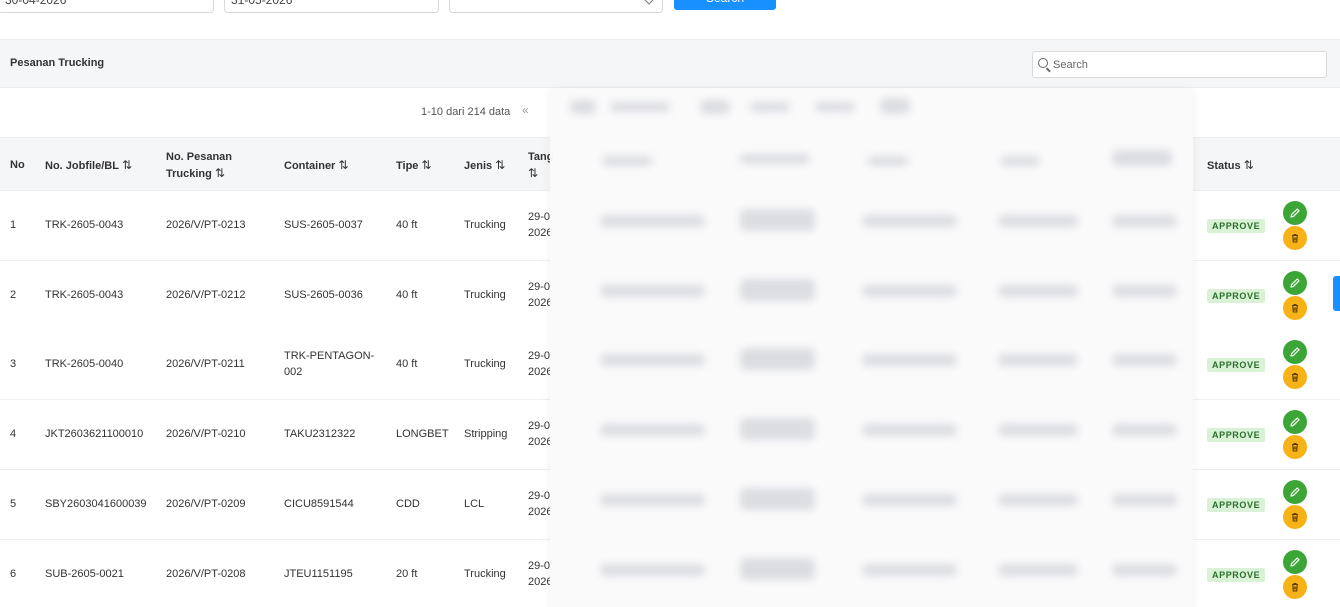 The image size is (1340, 607). I want to click on cell-no: 1, so click(13, 225).